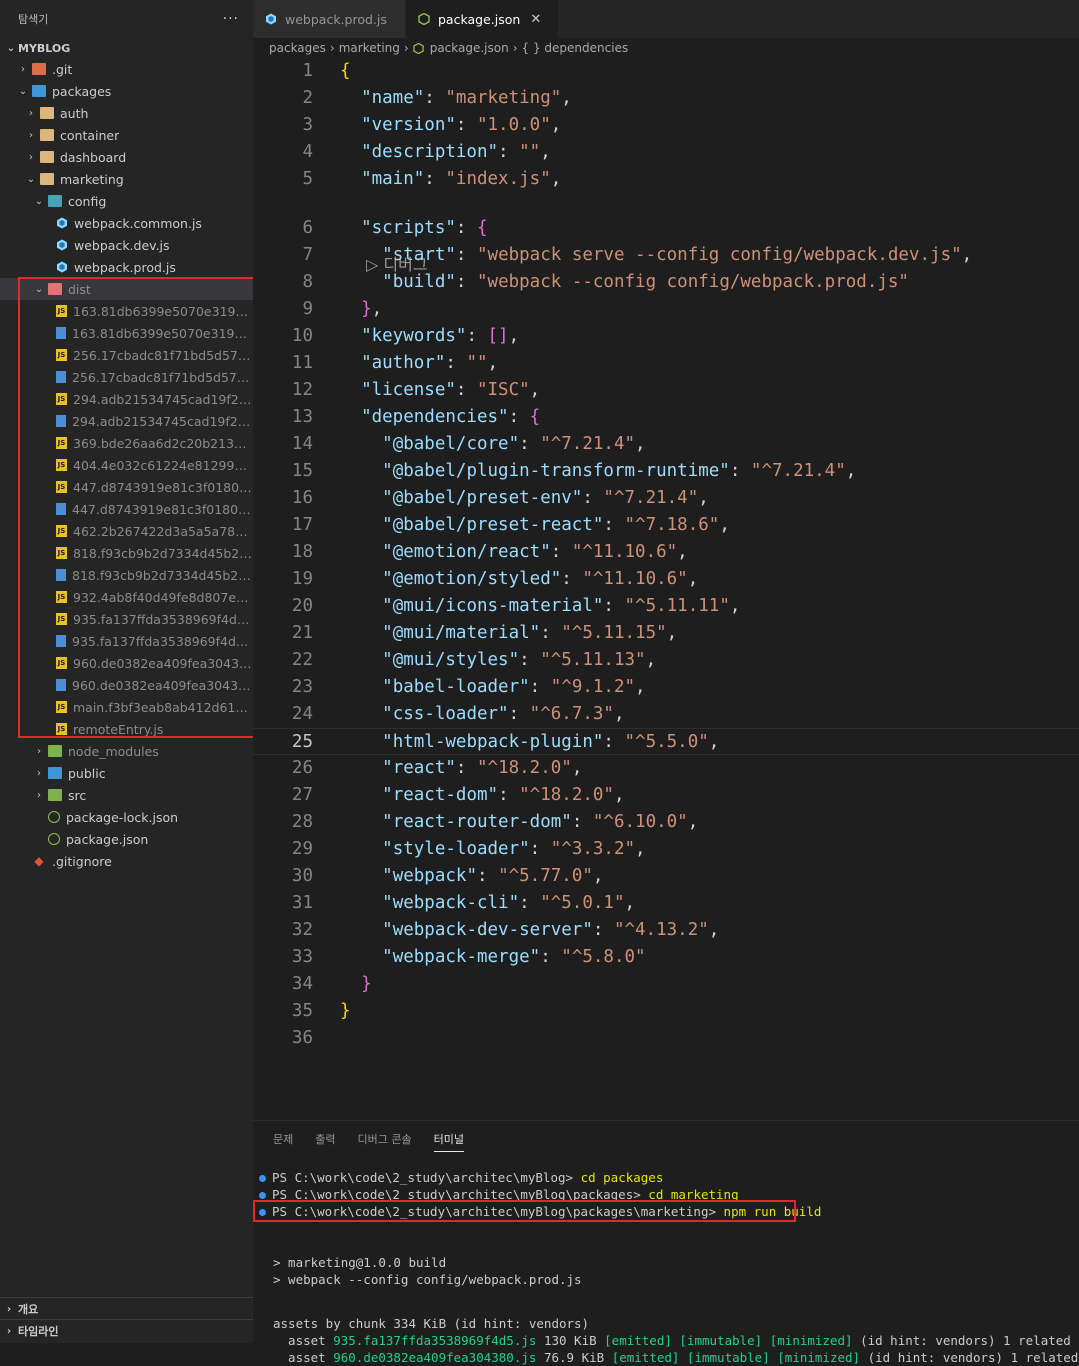 Image resolution: width=1079 pixels, height=1366 pixels. Describe the element at coordinates (126, 861) in the screenshot. I see `tree-file: ◆ .gitignore` at that location.